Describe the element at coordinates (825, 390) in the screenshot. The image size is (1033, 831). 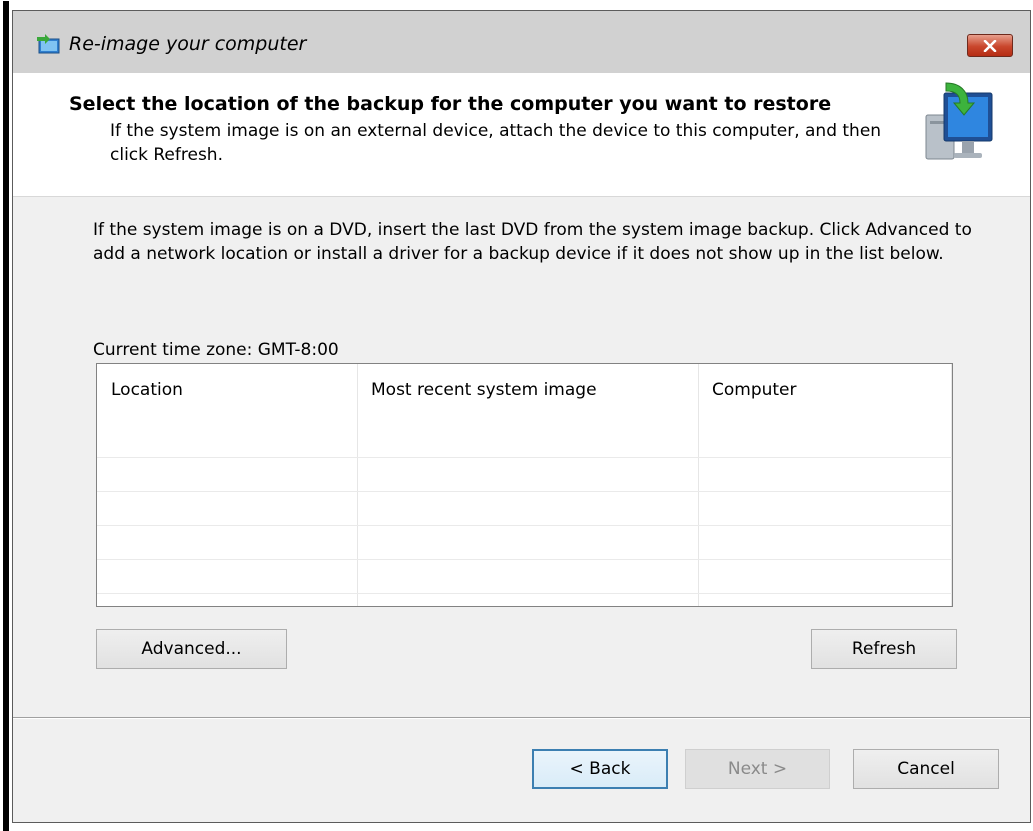
I see `column-header-computer: Computer` at that location.